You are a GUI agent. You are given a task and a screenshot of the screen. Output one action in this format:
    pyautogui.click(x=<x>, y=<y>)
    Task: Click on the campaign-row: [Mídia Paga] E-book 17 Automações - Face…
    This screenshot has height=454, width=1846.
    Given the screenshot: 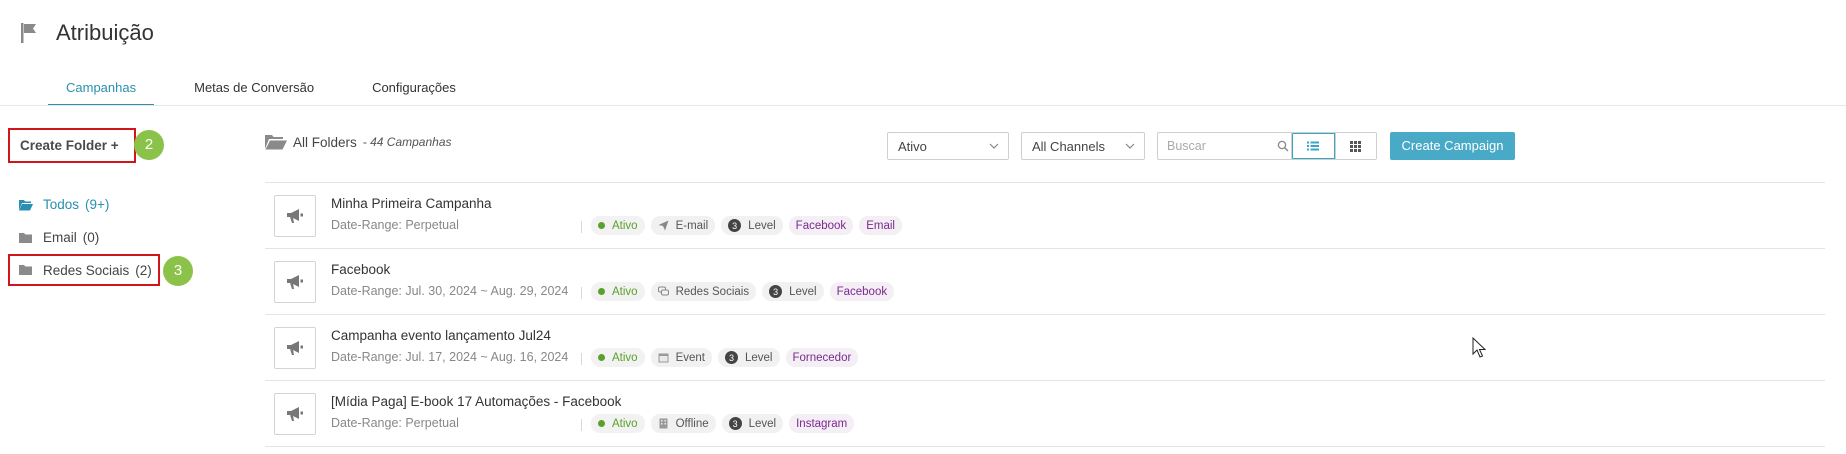 What is the action you would take?
    pyautogui.click(x=1045, y=414)
    